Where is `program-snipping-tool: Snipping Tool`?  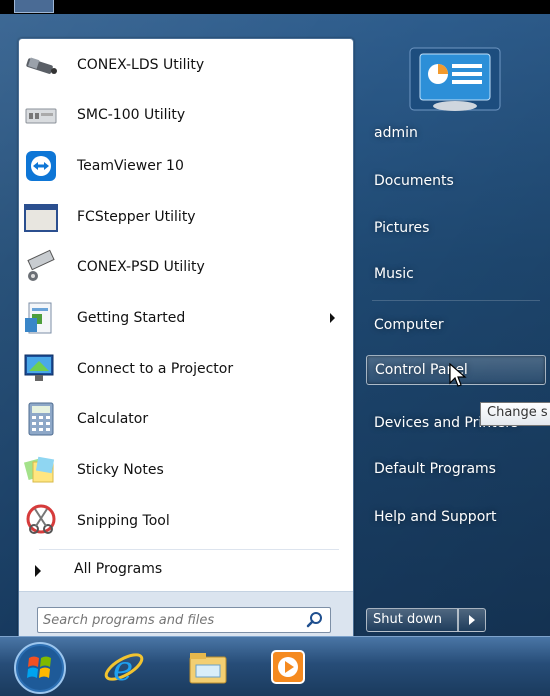 program-snipping-tool: Snipping Tool is located at coordinates (185, 521).